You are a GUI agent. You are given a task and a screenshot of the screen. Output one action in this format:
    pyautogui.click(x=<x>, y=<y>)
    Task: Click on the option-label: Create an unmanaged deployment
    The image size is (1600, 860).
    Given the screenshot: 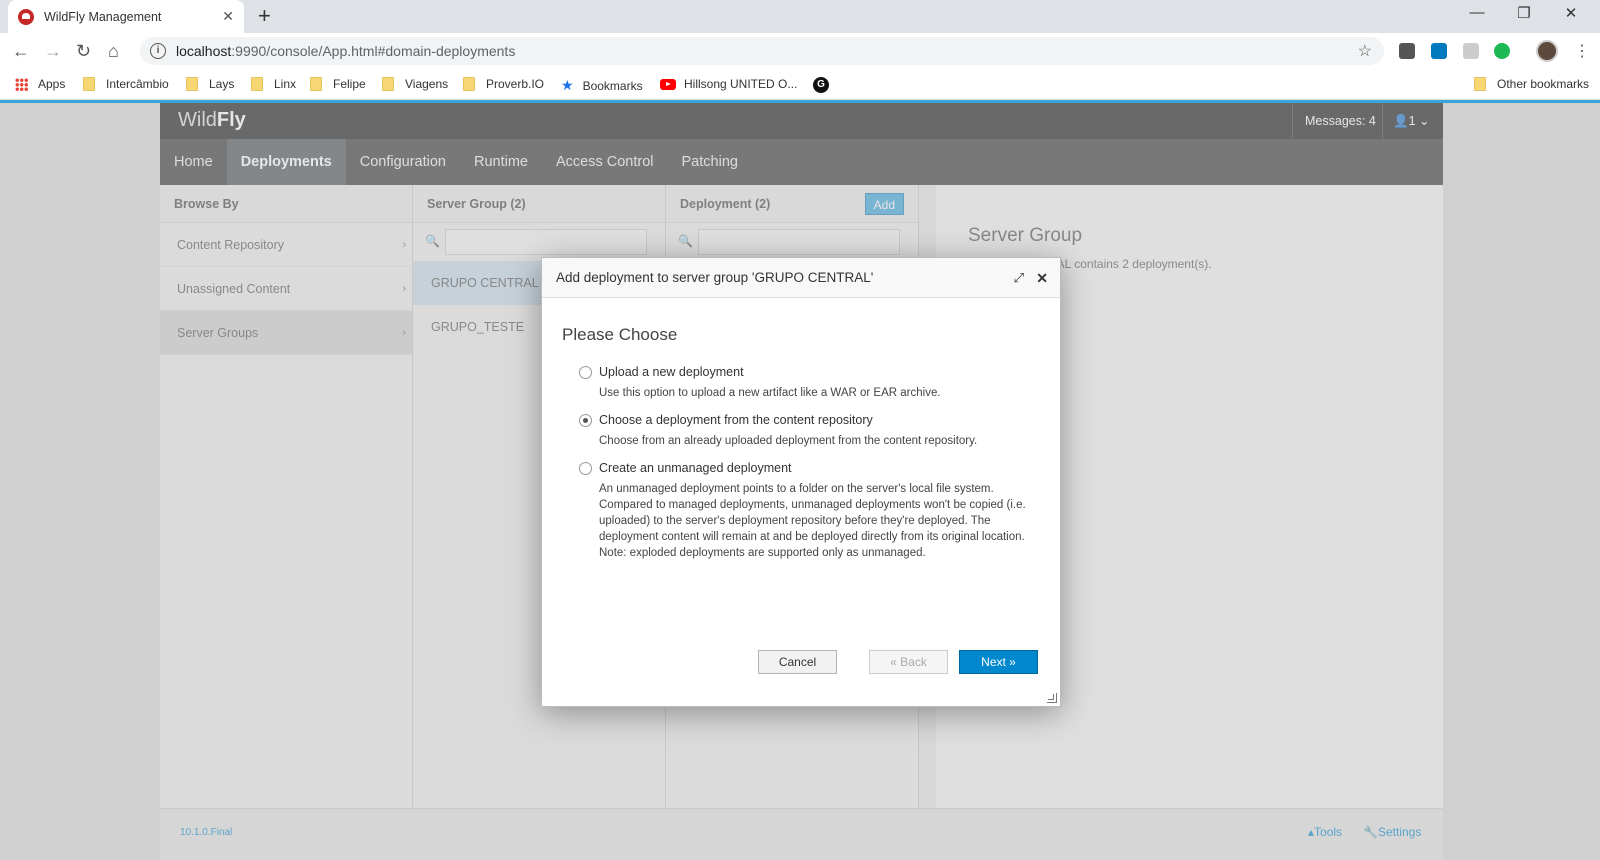 What is the action you would take?
    pyautogui.click(x=695, y=468)
    